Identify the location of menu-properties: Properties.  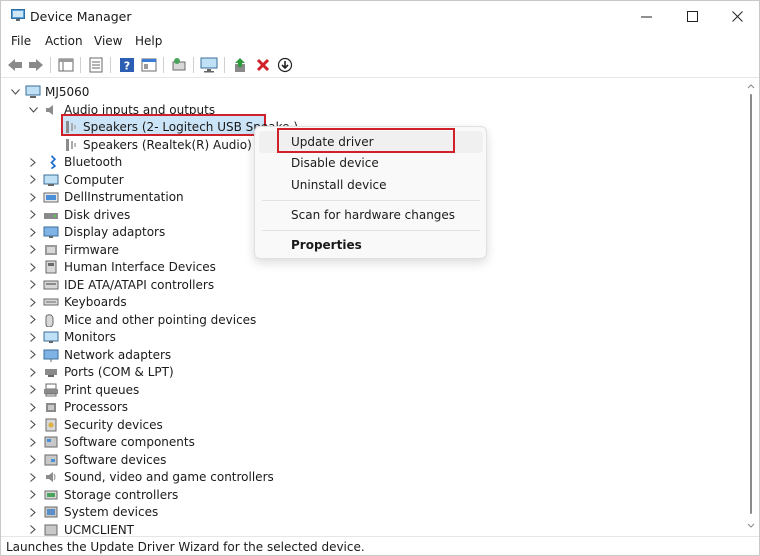
(326, 245).